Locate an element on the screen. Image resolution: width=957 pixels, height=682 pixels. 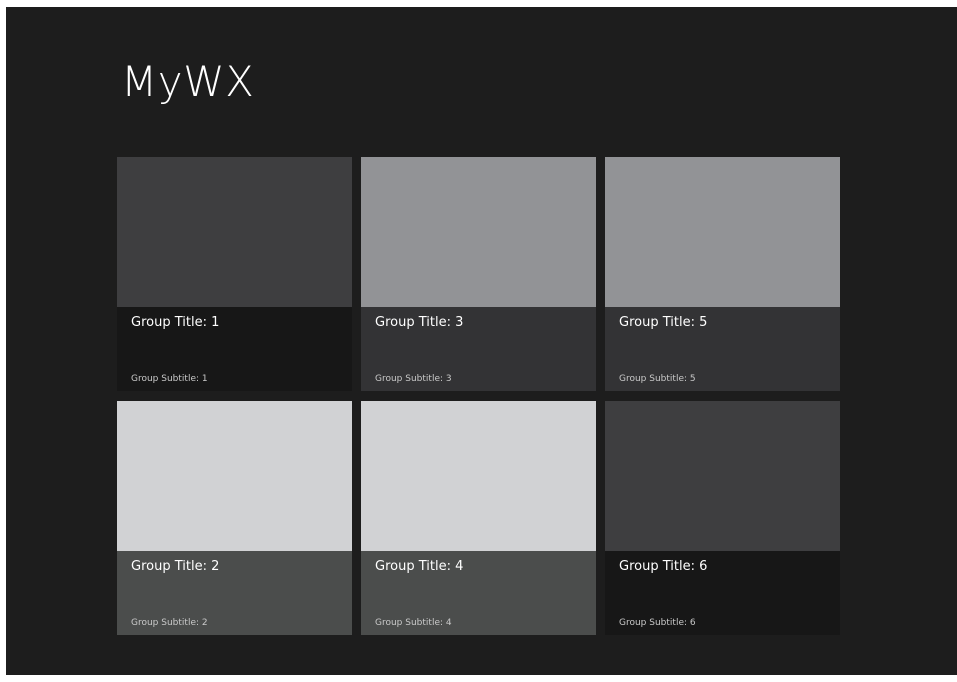
group-title: Group Title: 4 is located at coordinates (419, 566).